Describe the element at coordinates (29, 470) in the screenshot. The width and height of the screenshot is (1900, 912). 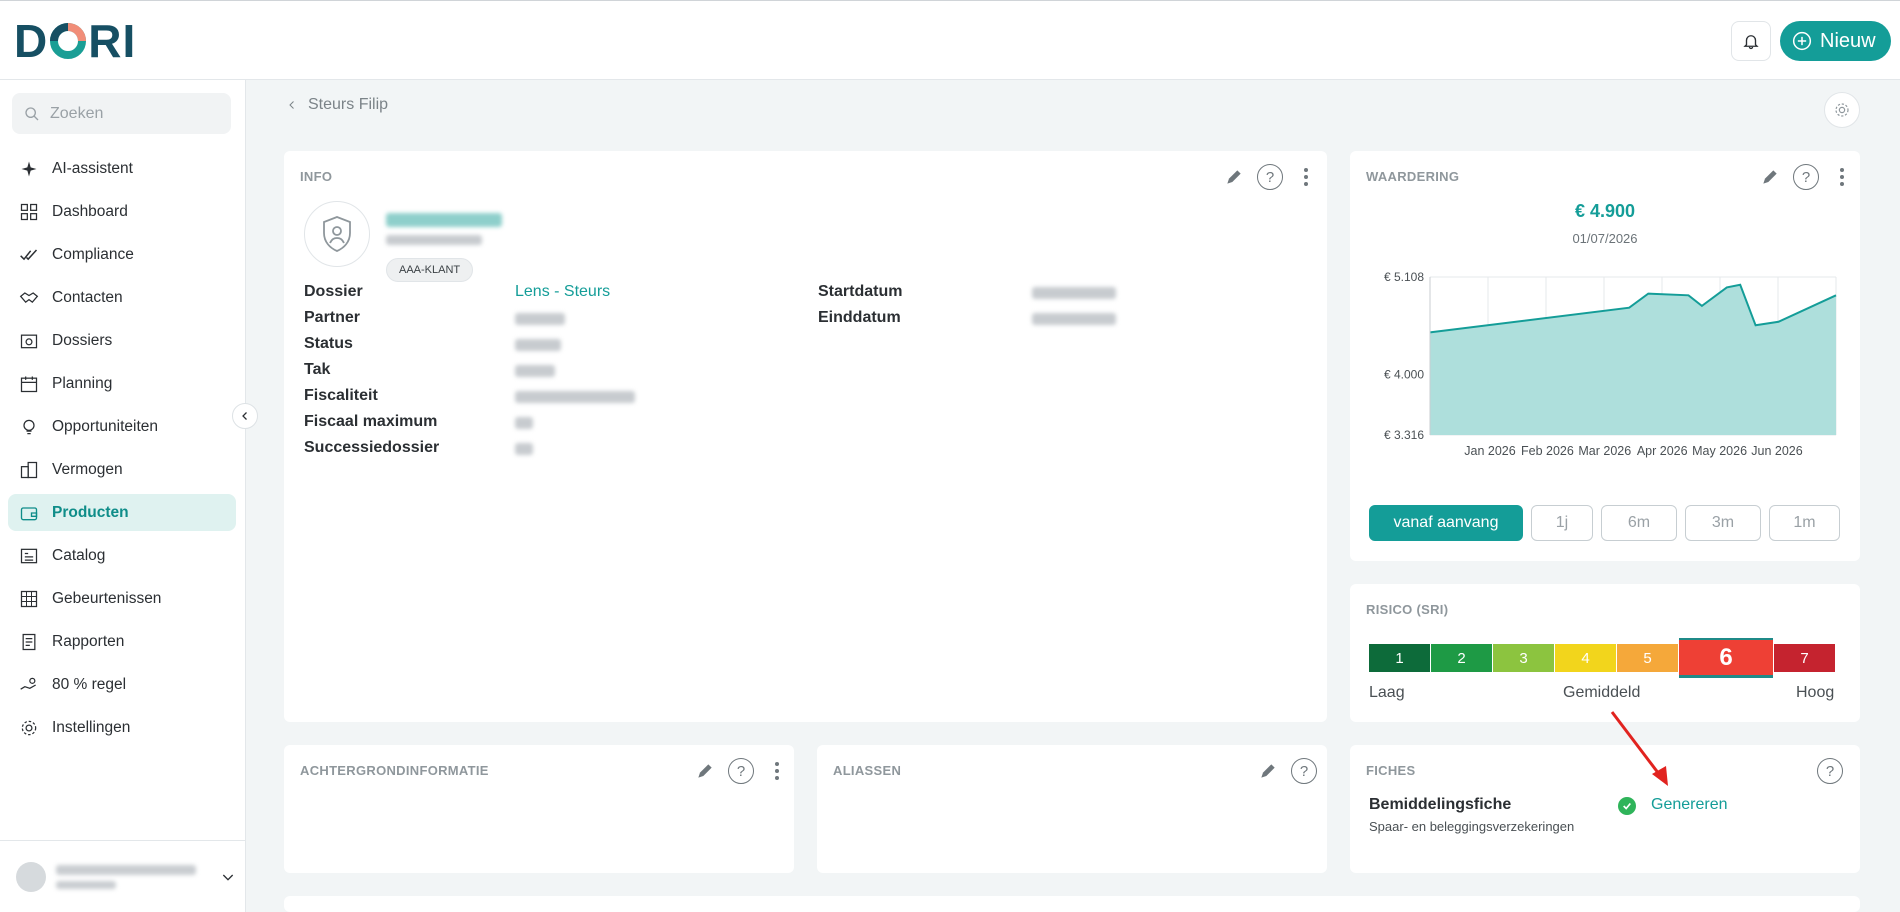
I see `buildings-icon` at that location.